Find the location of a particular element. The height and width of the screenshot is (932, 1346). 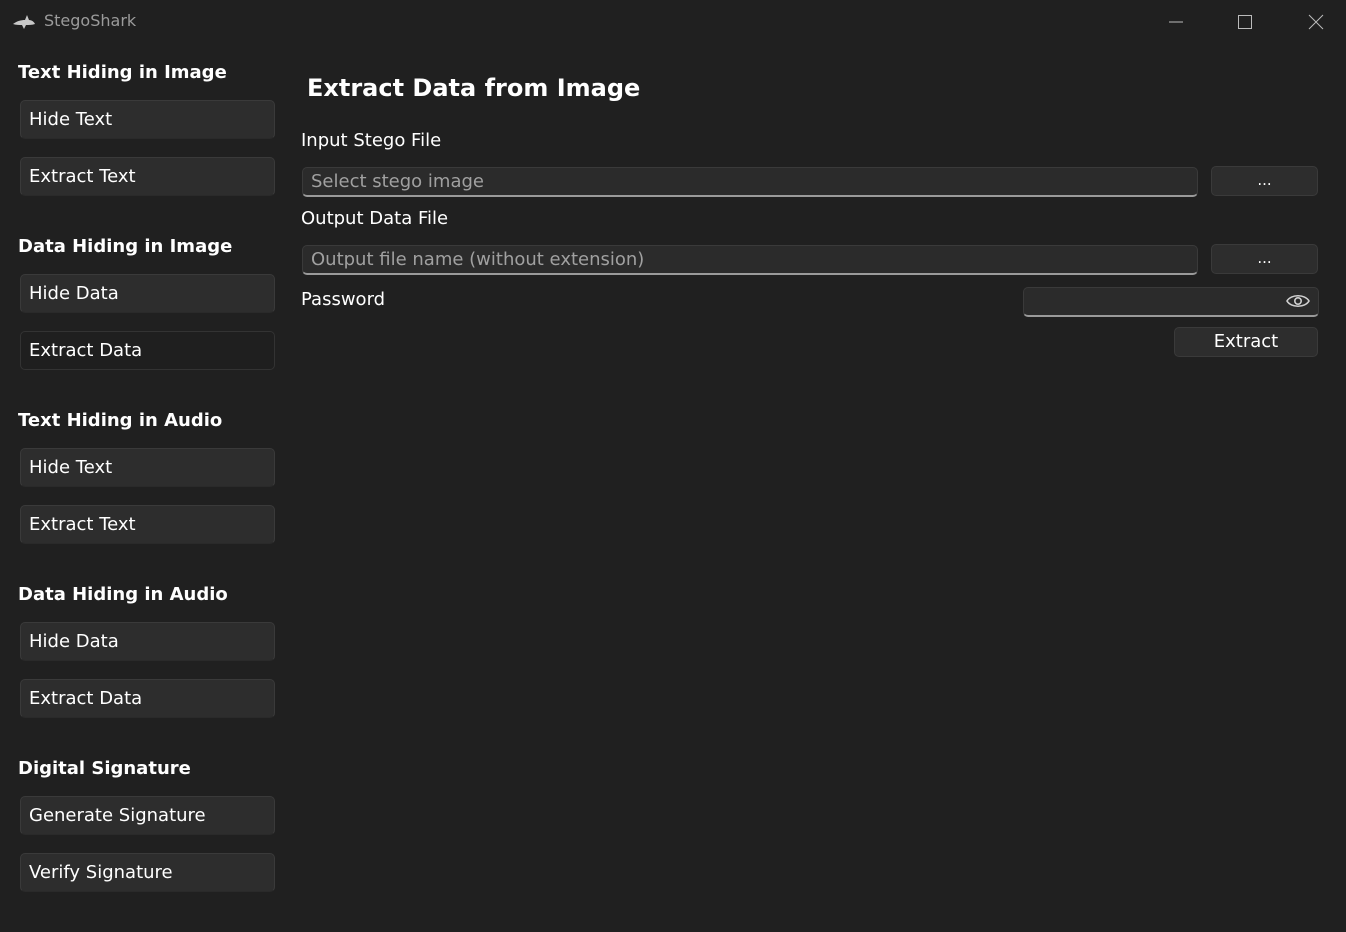

nav-extract-data-audio: Extract Data is located at coordinates (147, 698).